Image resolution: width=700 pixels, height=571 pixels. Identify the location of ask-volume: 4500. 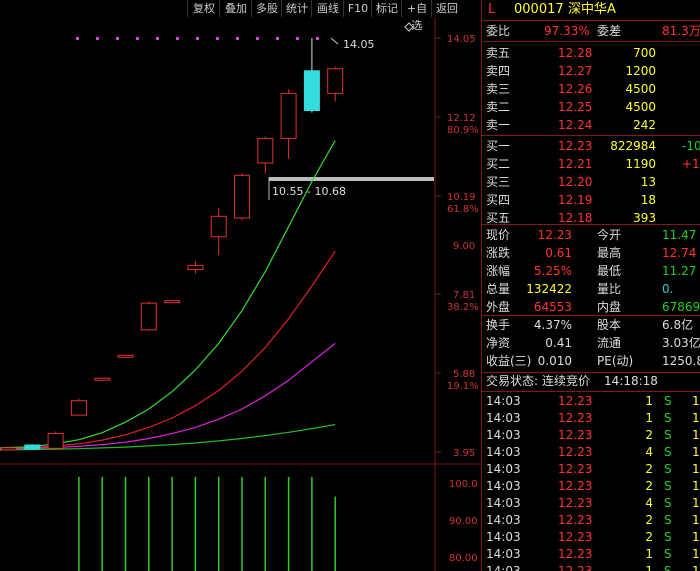
(640, 89).